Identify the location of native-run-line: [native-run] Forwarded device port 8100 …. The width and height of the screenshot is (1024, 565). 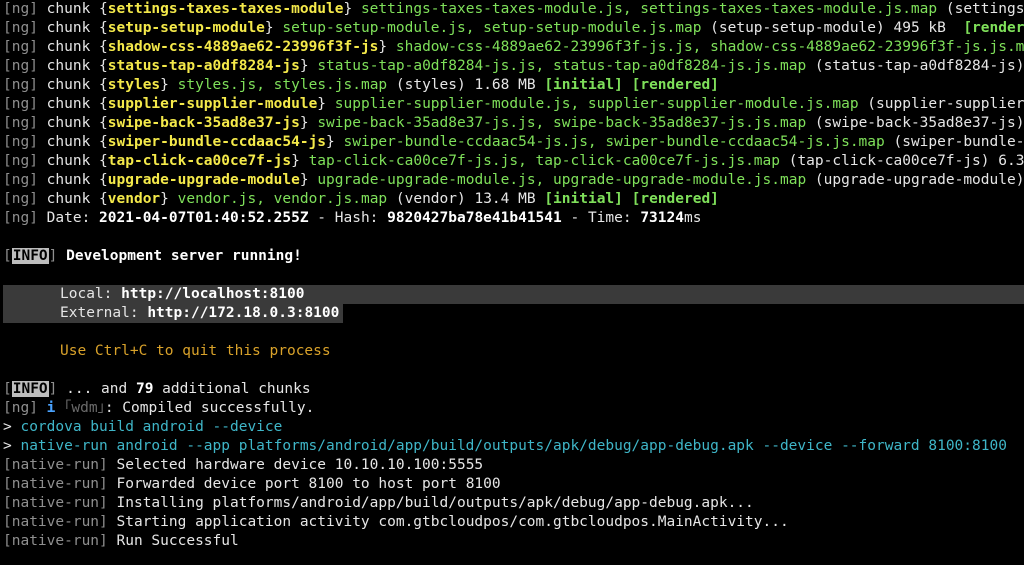
(252, 484).